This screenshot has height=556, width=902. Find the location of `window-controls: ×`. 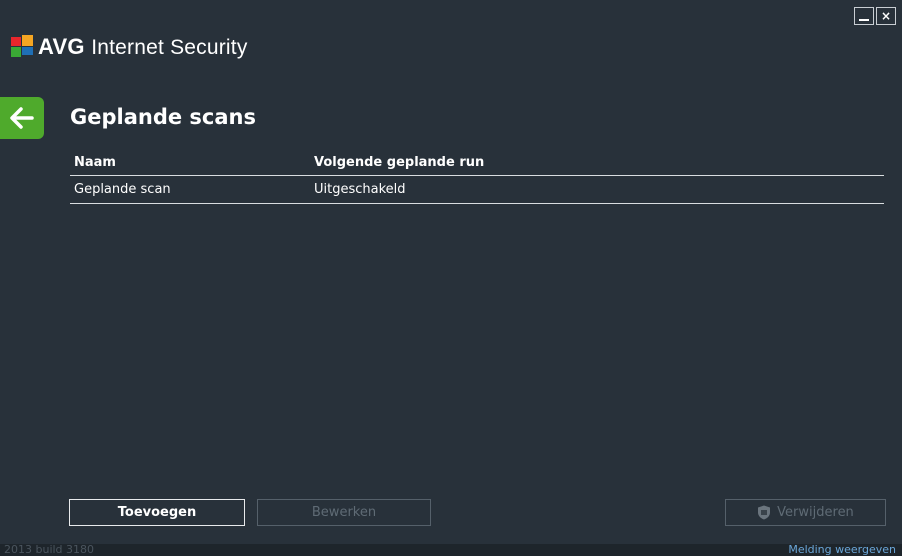

window-controls: × is located at coordinates (875, 16).